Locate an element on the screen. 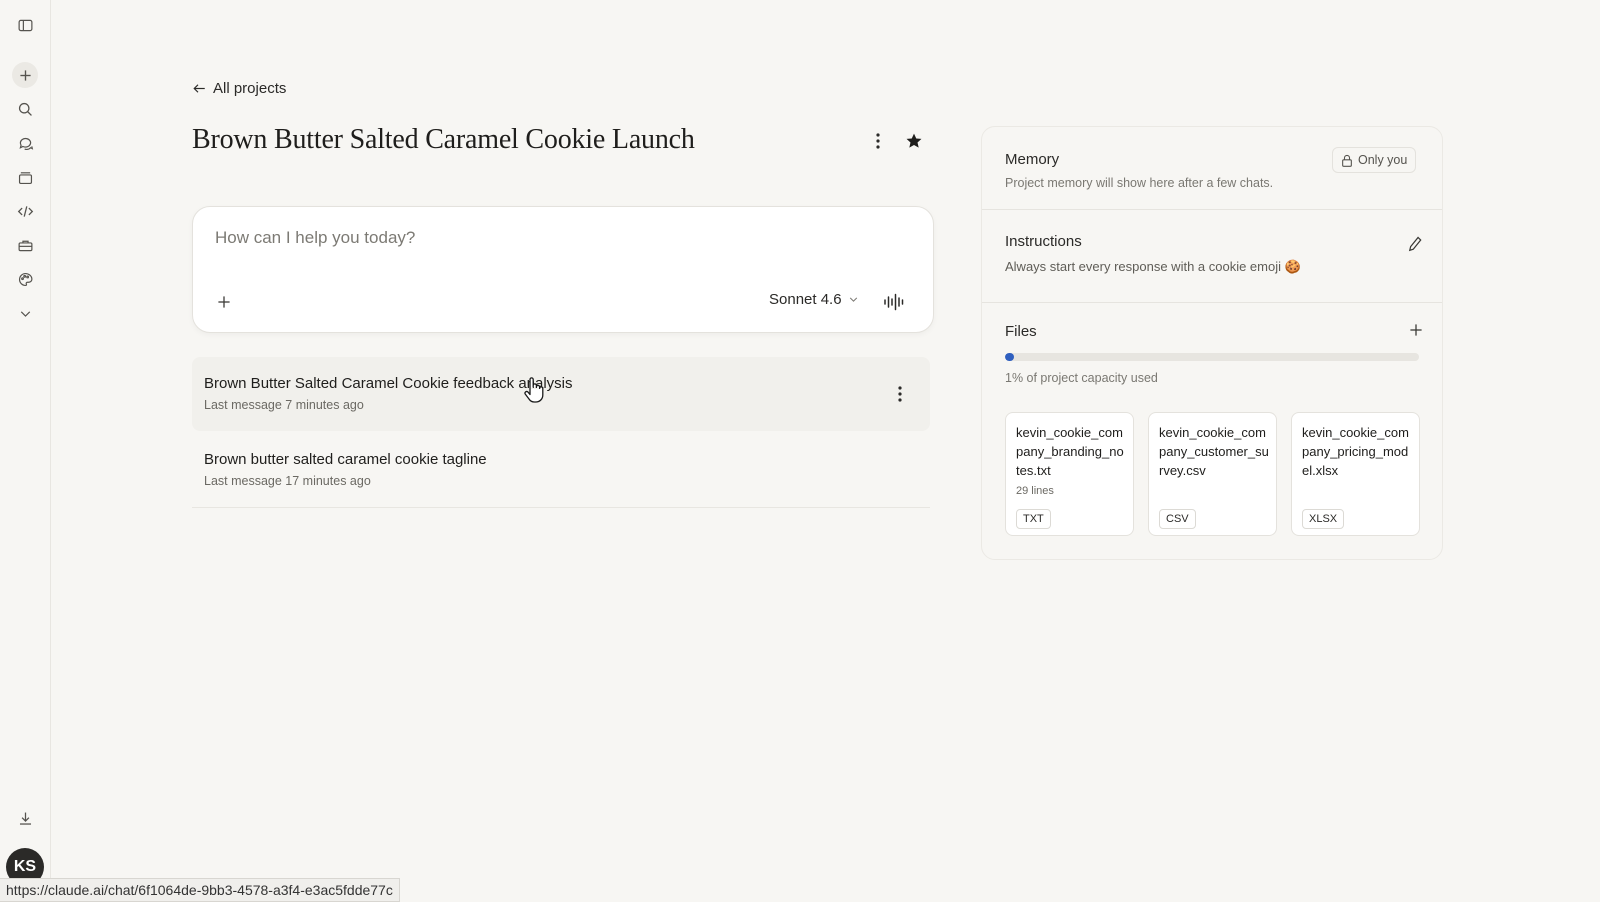  search-icon is located at coordinates (25, 109).